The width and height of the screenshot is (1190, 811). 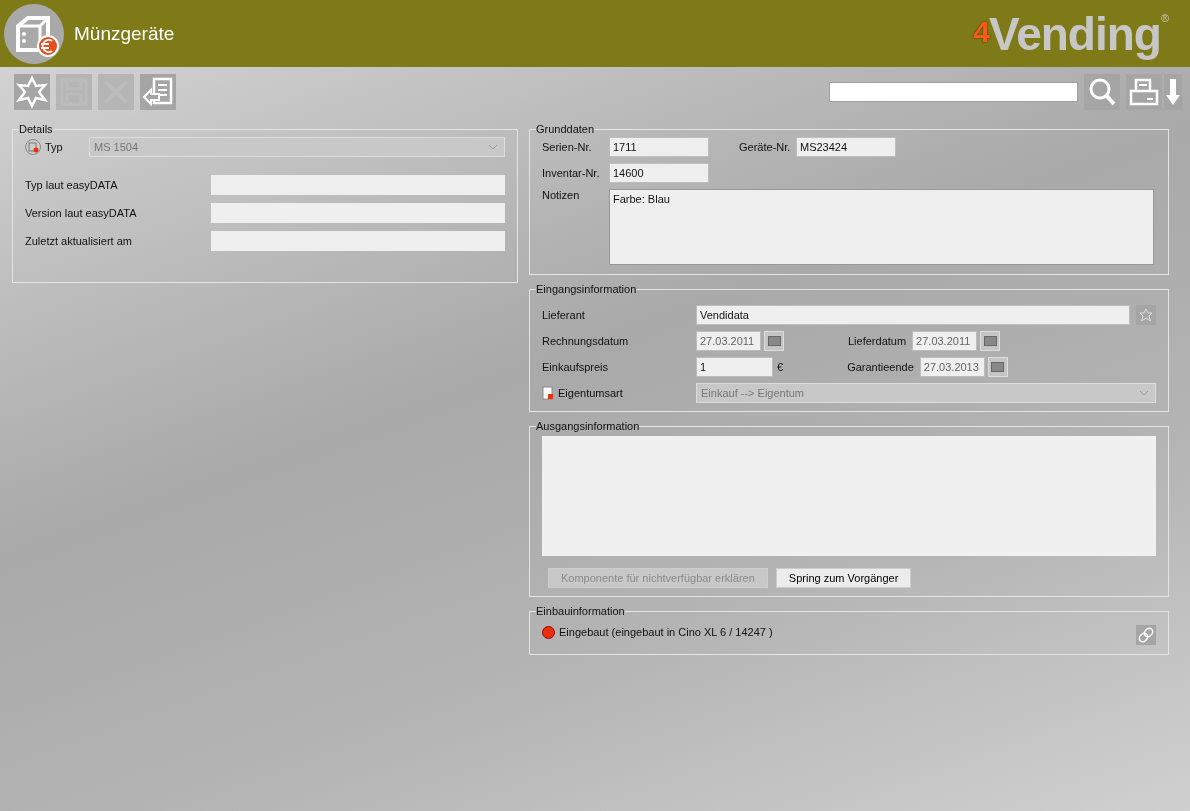 What do you see at coordinates (880, 367) in the screenshot?
I see `field-label: Garantieende` at bounding box center [880, 367].